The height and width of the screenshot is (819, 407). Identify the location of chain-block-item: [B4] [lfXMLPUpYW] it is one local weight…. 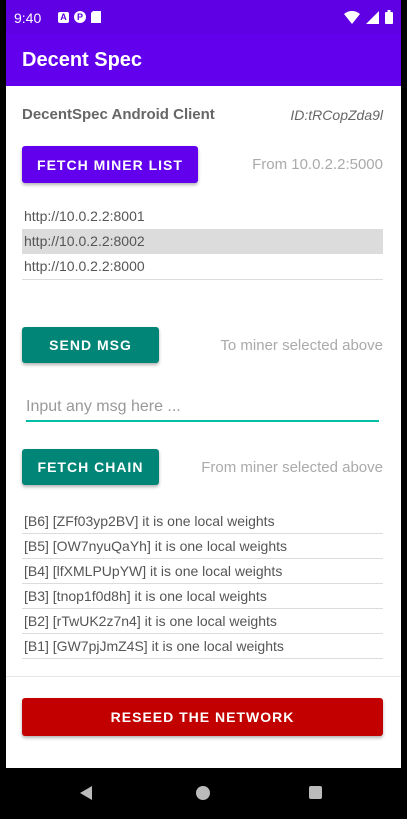
(202, 571).